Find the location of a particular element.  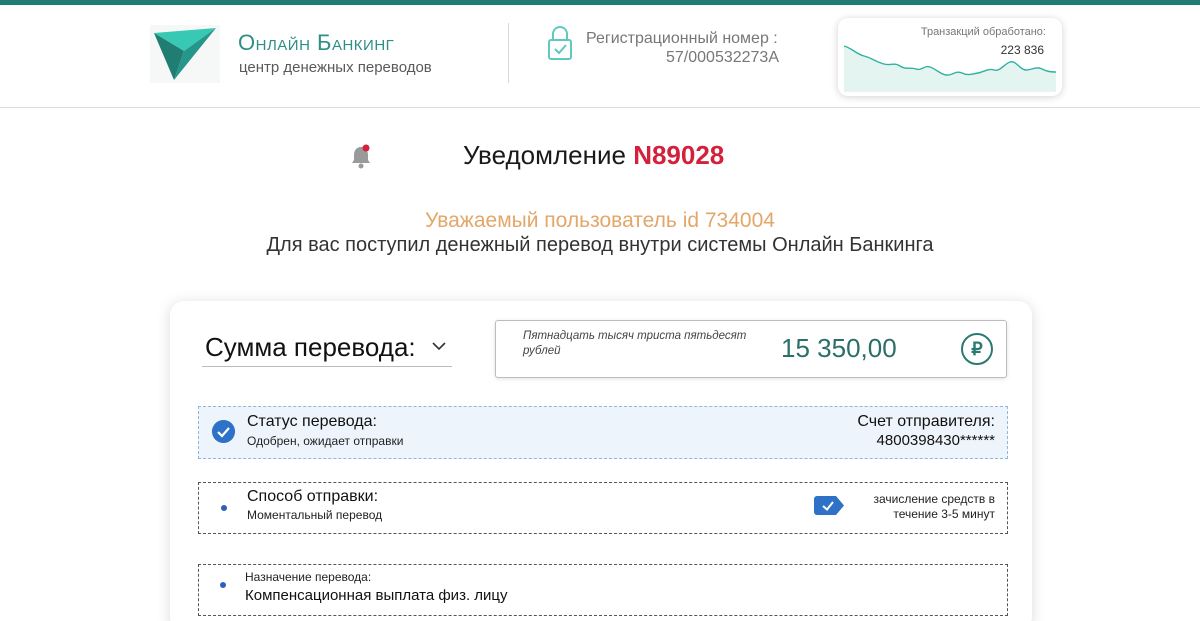

chevron-down-icon is located at coordinates (439, 346).